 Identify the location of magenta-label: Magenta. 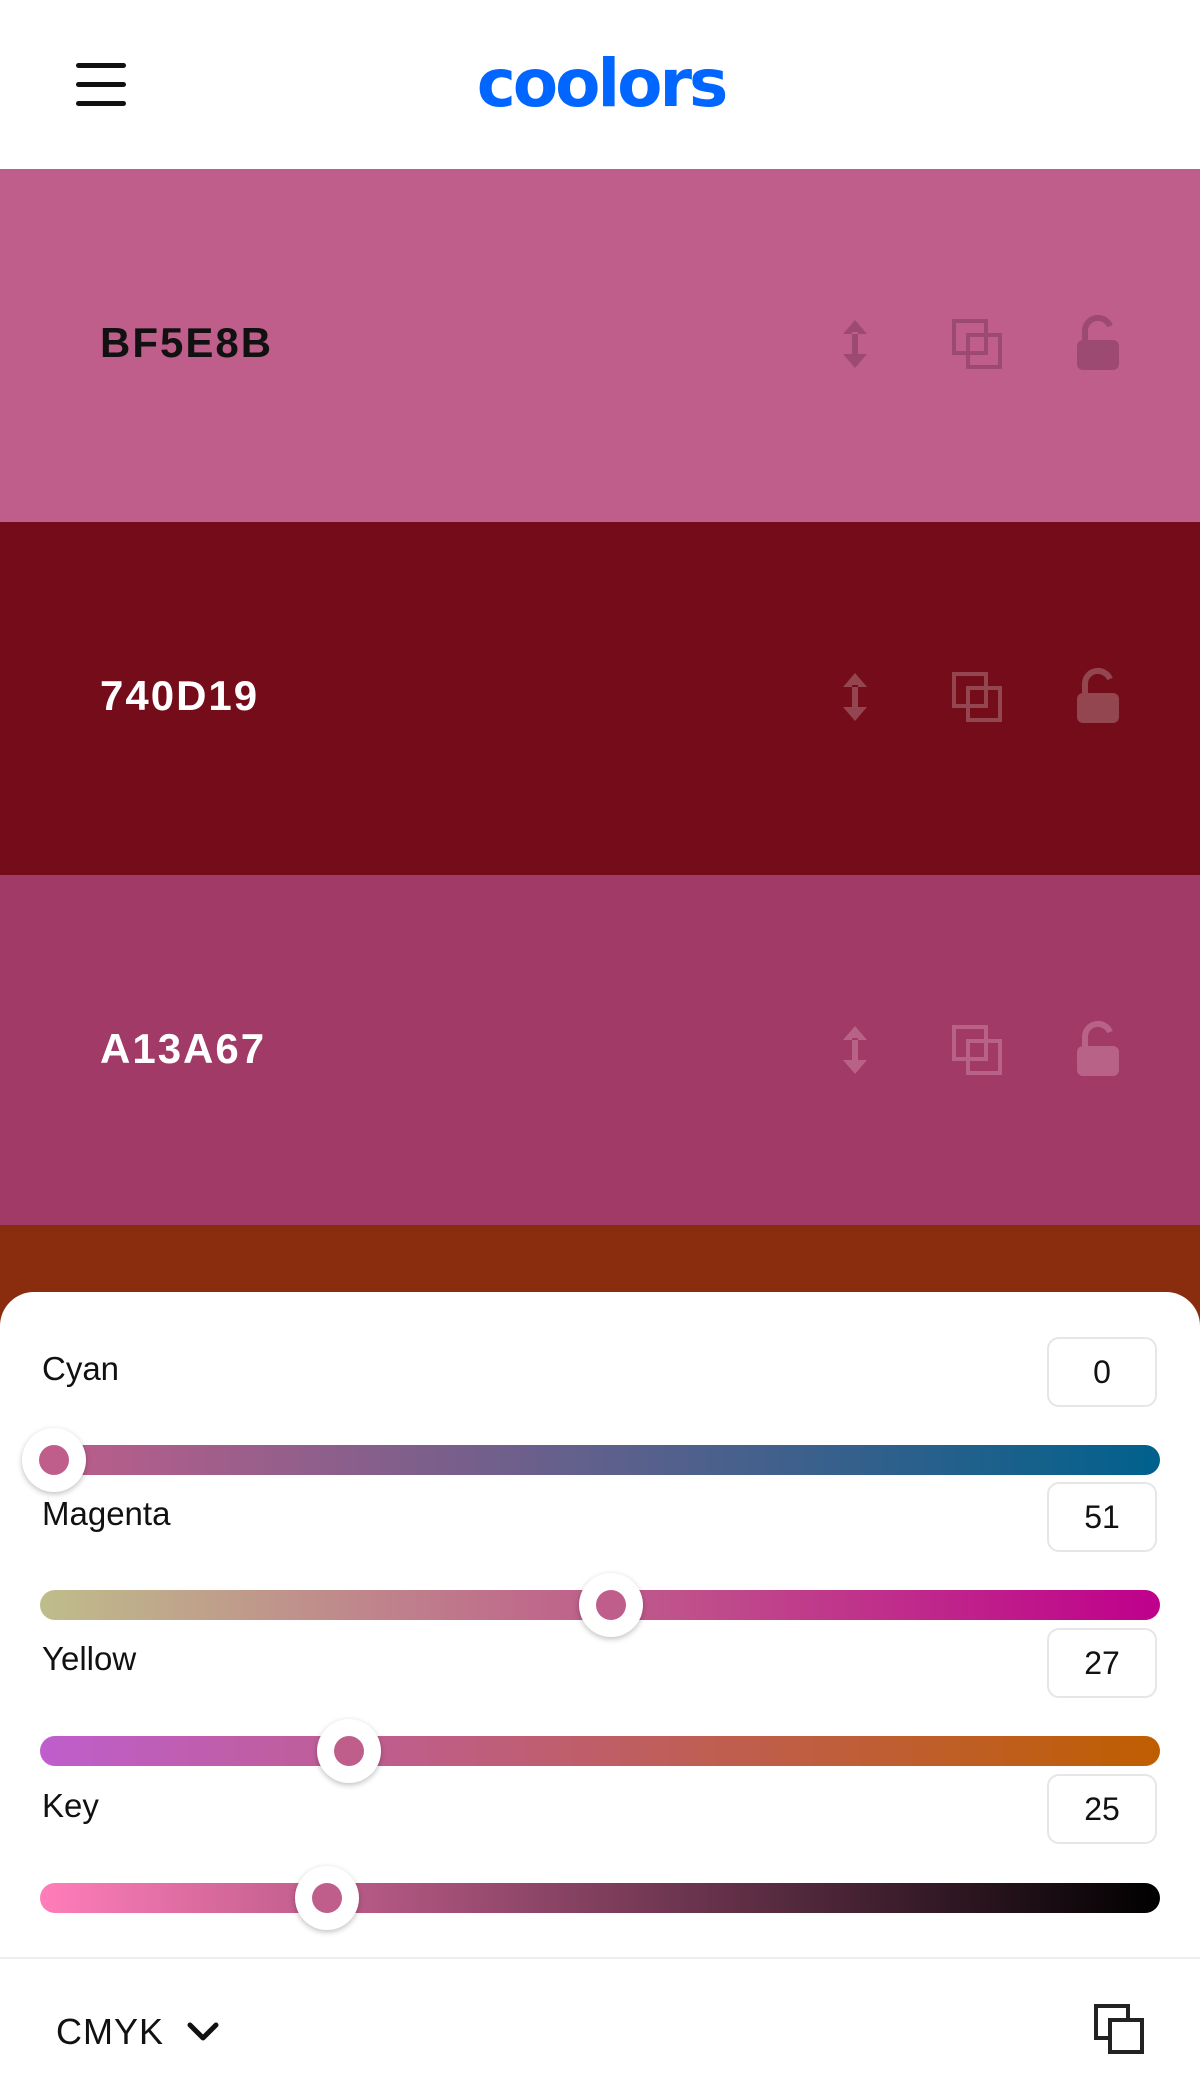
(106, 1513).